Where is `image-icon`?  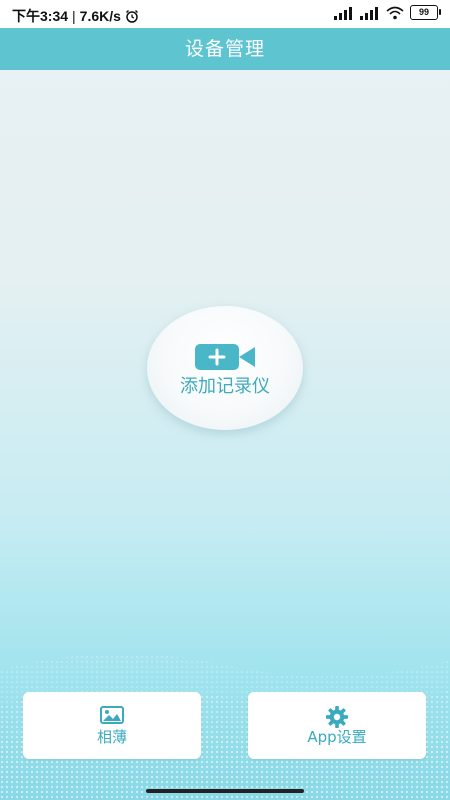
image-icon is located at coordinates (112, 715).